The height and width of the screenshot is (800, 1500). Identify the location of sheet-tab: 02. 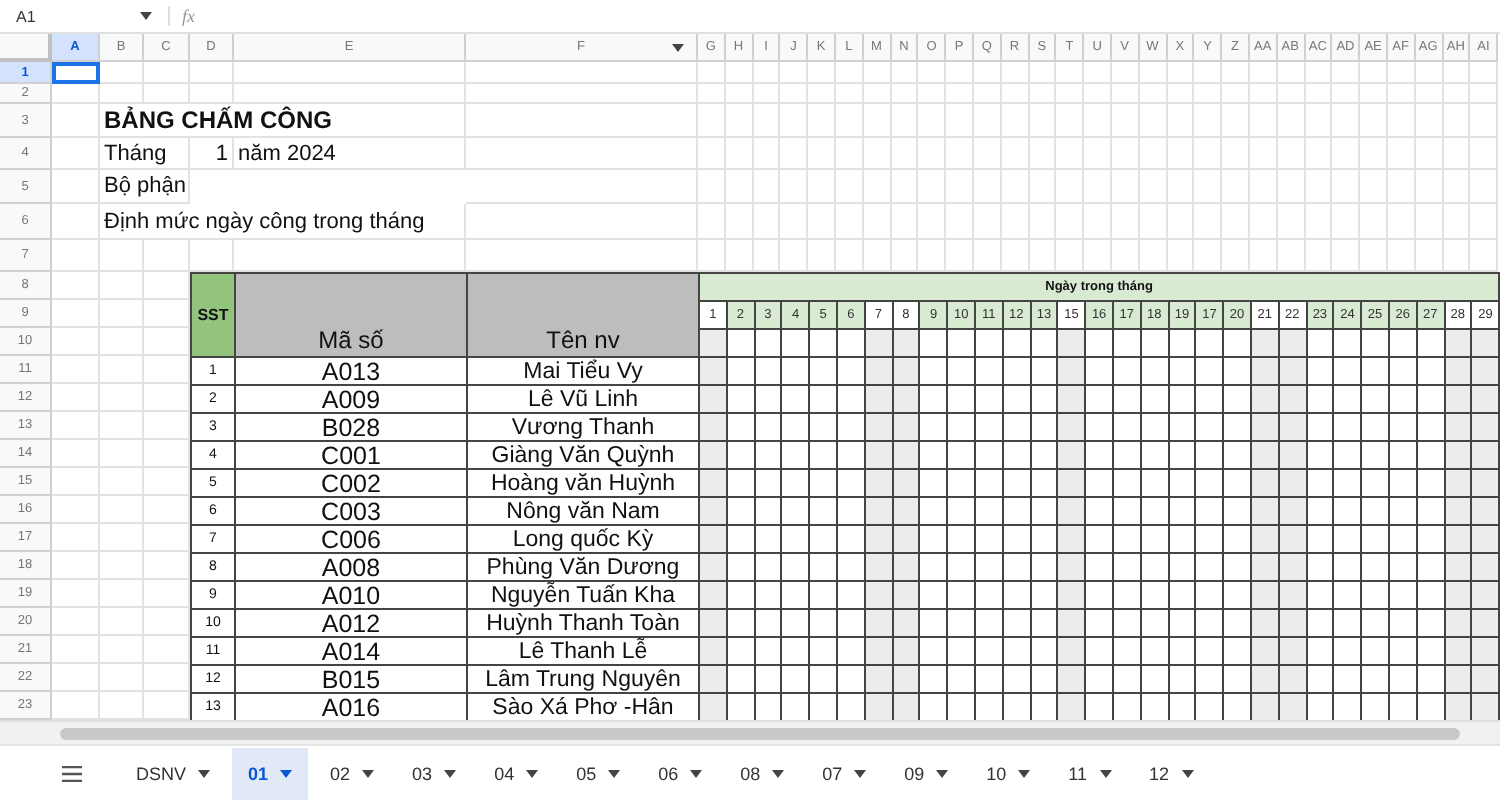
(352, 773).